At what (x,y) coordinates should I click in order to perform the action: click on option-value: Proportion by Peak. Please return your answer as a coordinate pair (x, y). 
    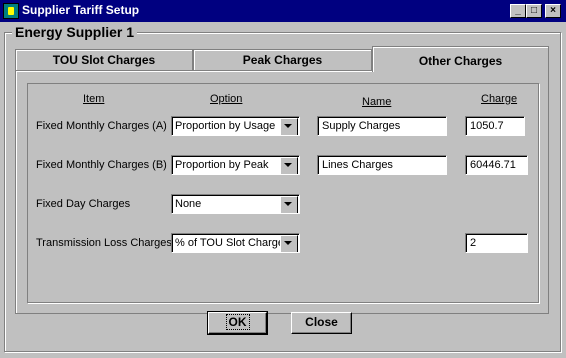
    Looking at the image, I should click on (222, 165).